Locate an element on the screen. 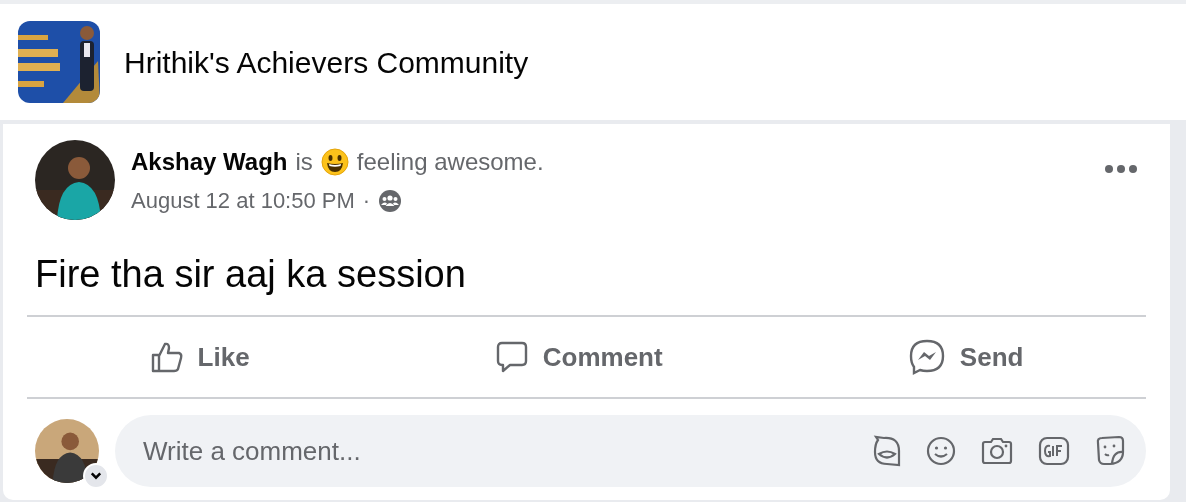  feeling-text: feeling awesome. is located at coordinates (450, 162).